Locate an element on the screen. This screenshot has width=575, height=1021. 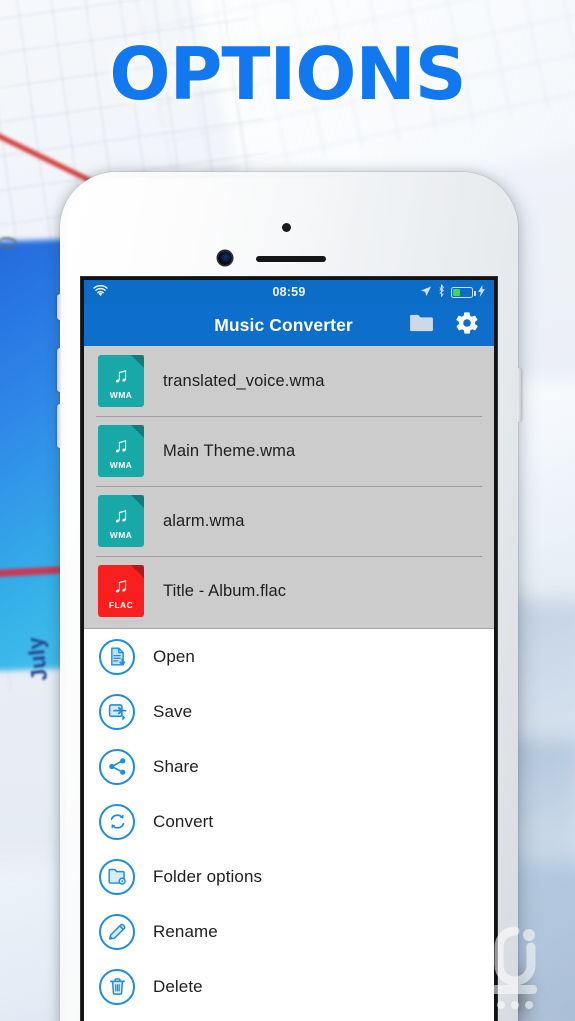
status-bar-right is located at coordinates (452, 292).